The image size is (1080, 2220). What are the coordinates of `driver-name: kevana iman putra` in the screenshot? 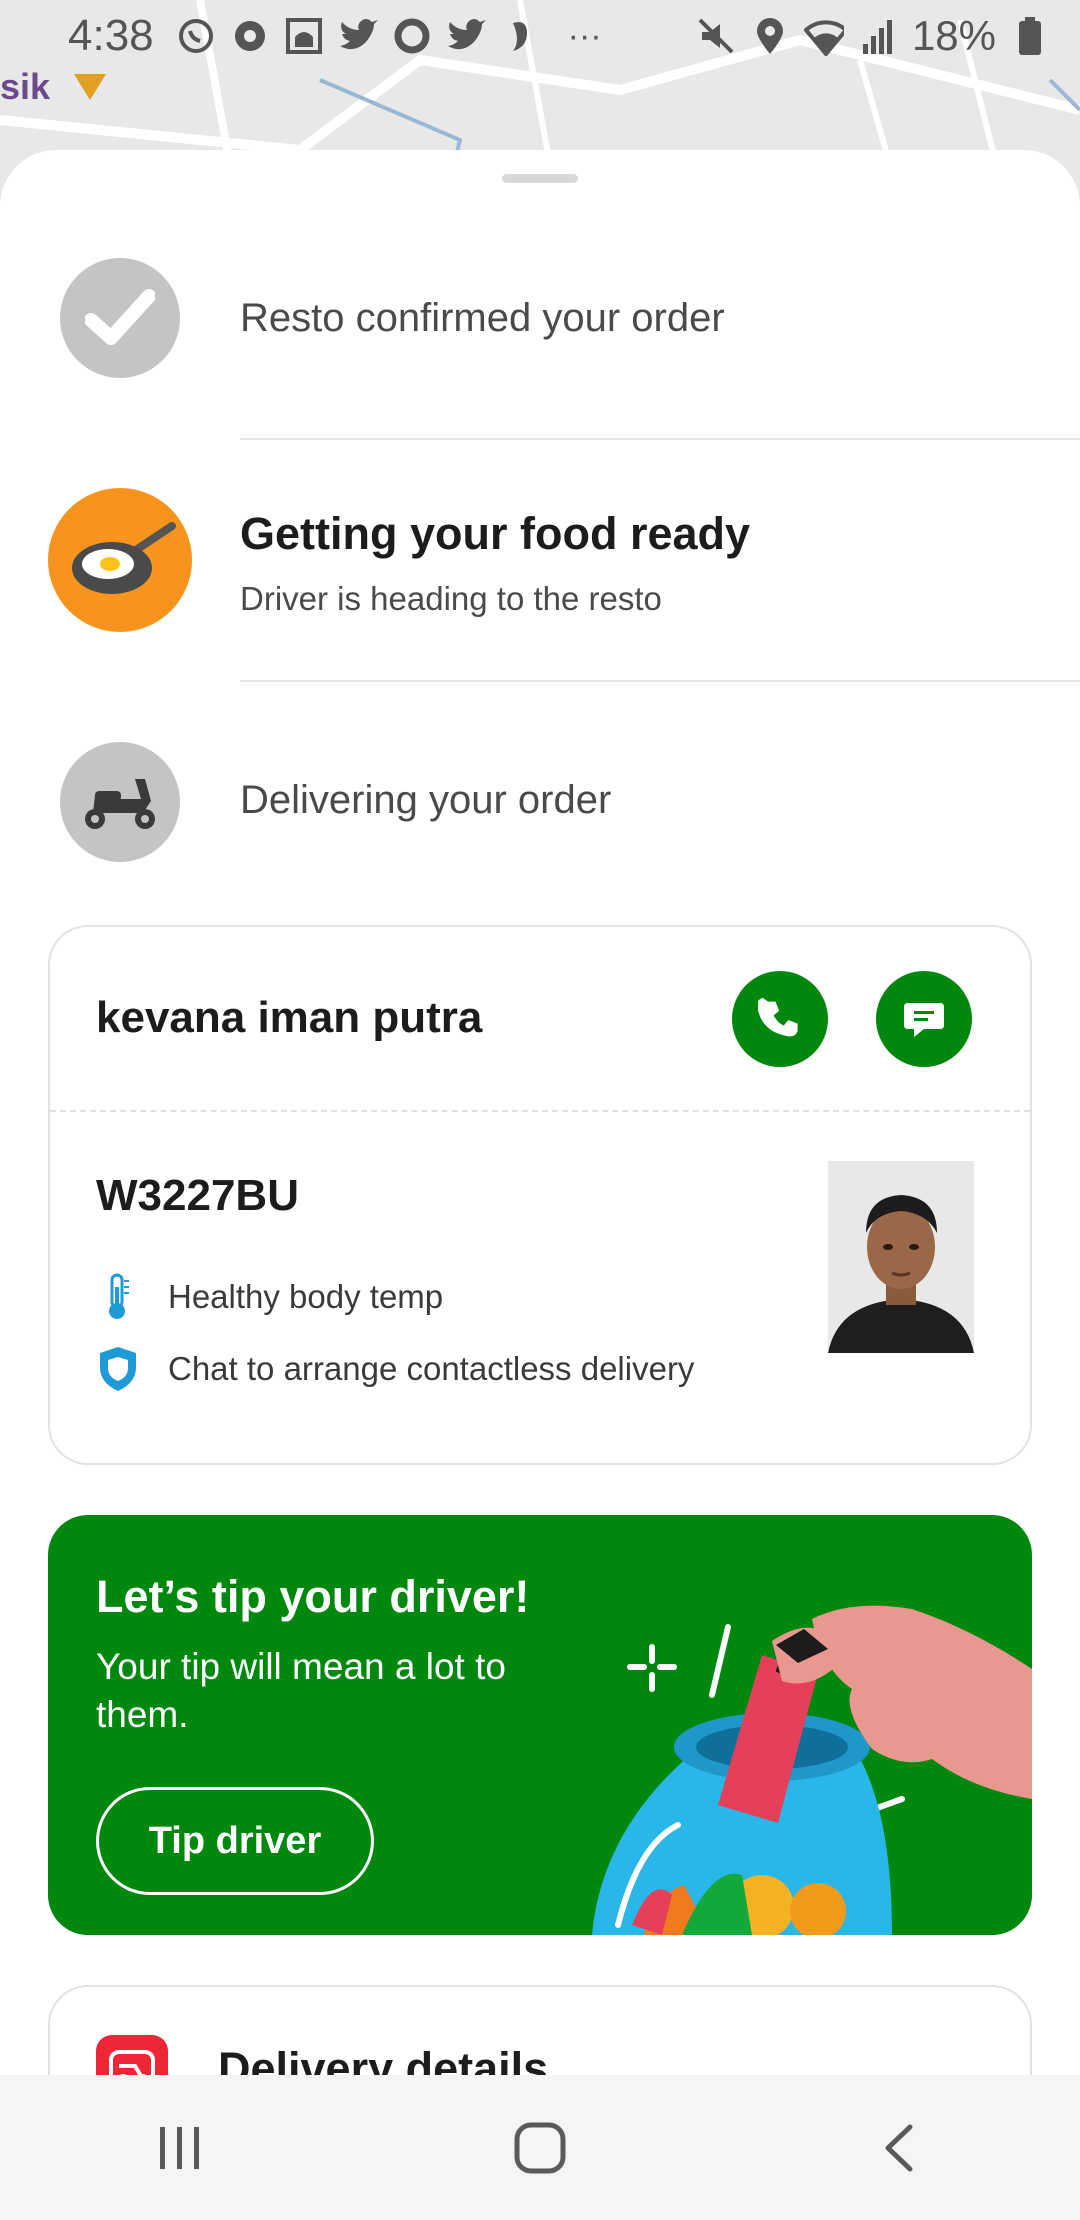 It's located at (289, 1017).